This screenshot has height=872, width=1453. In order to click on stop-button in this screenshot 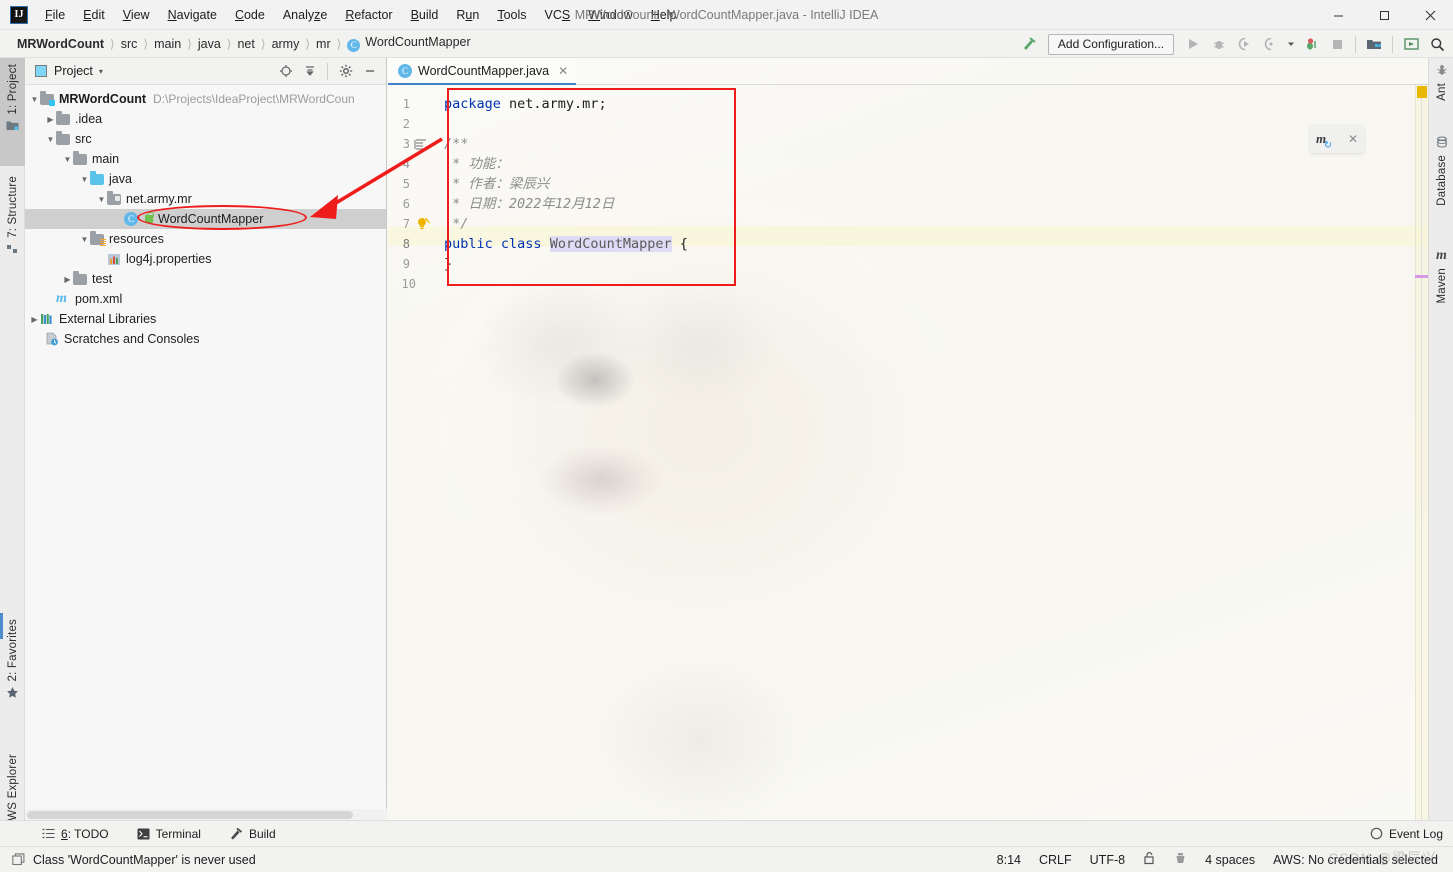, I will do `click(1337, 44)`.